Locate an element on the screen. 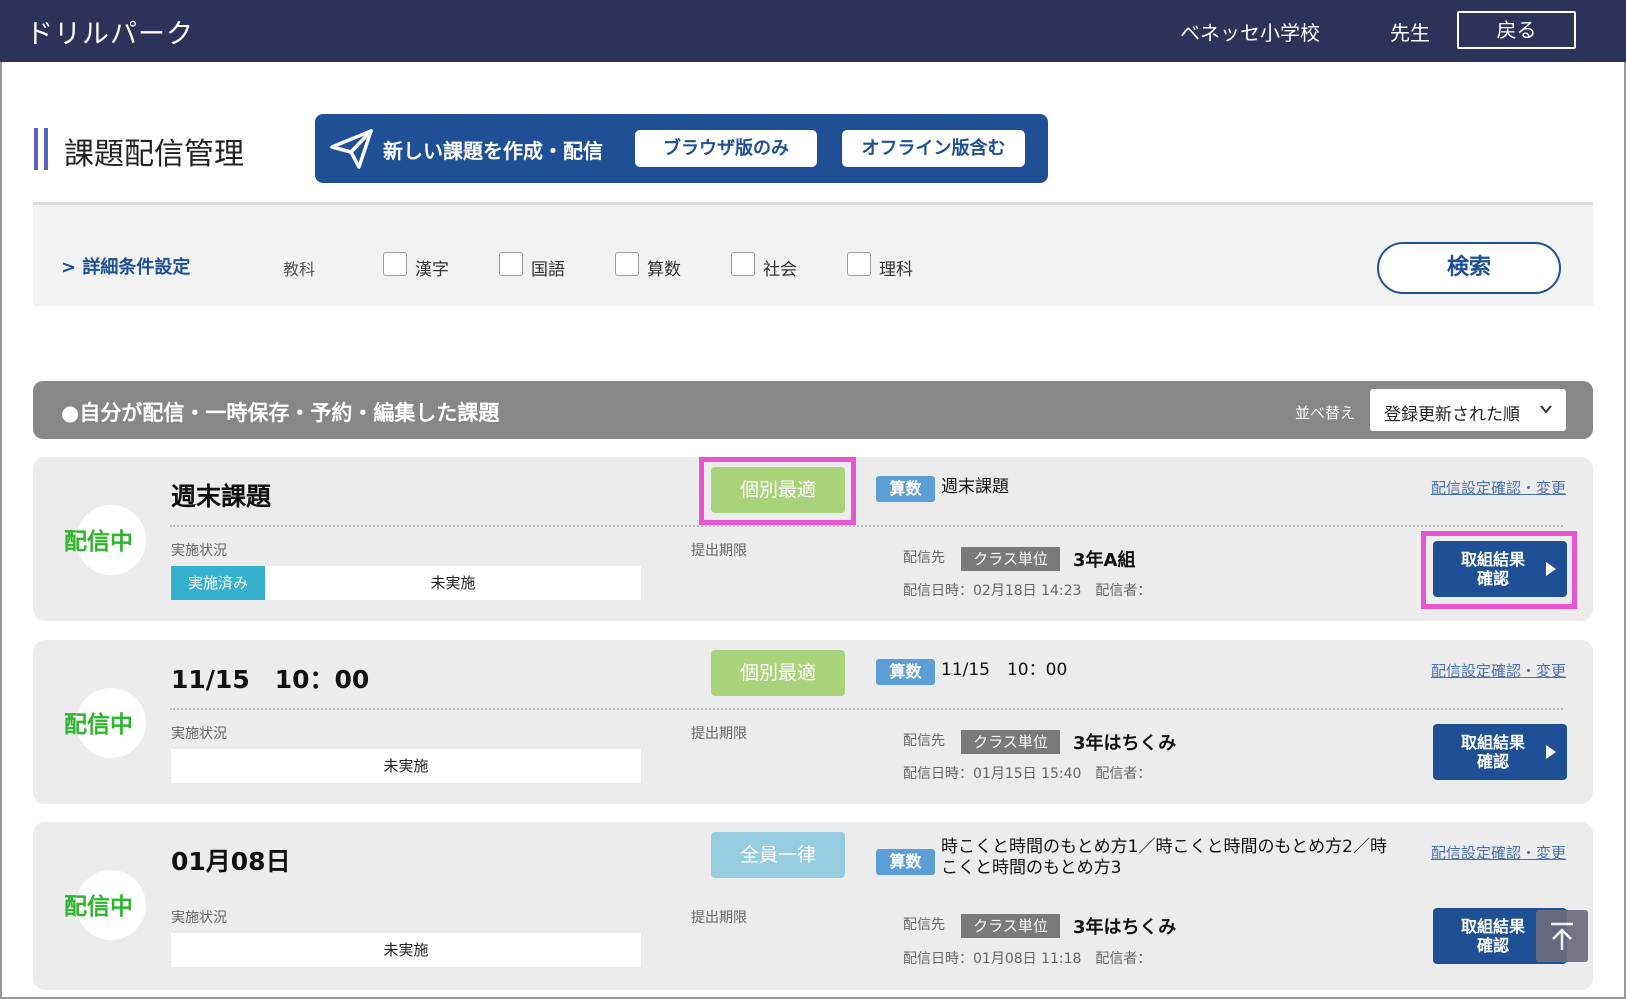 The image size is (1626, 999). task-title: 01月08日 is located at coordinates (231, 861).